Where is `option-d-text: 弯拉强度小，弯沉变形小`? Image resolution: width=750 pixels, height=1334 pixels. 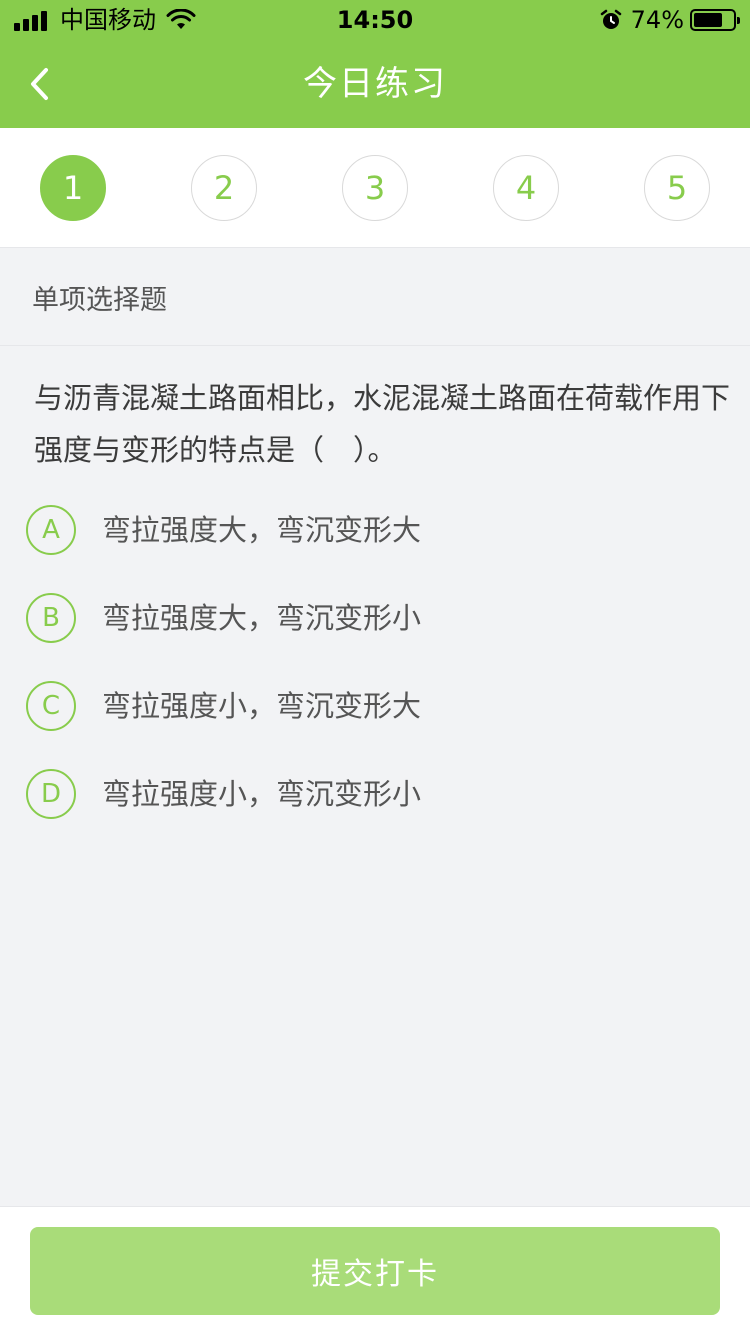 option-d-text: 弯拉强度小，弯沉变形小 is located at coordinates (262, 794).